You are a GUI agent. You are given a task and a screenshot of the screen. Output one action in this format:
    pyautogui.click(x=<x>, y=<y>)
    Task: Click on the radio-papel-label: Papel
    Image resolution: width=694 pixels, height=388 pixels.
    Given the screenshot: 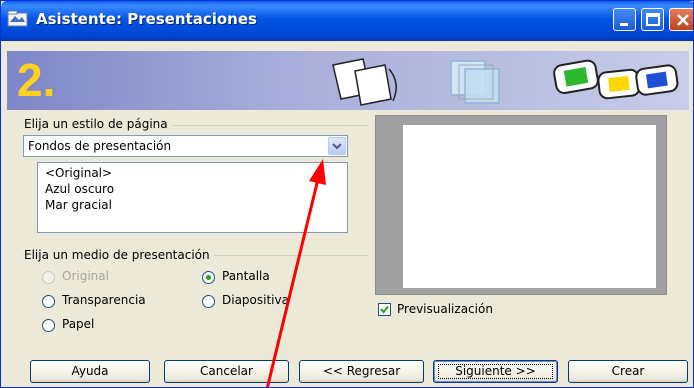 What is the action you would take?
    pyautogui.click(x=78, y=324)
    